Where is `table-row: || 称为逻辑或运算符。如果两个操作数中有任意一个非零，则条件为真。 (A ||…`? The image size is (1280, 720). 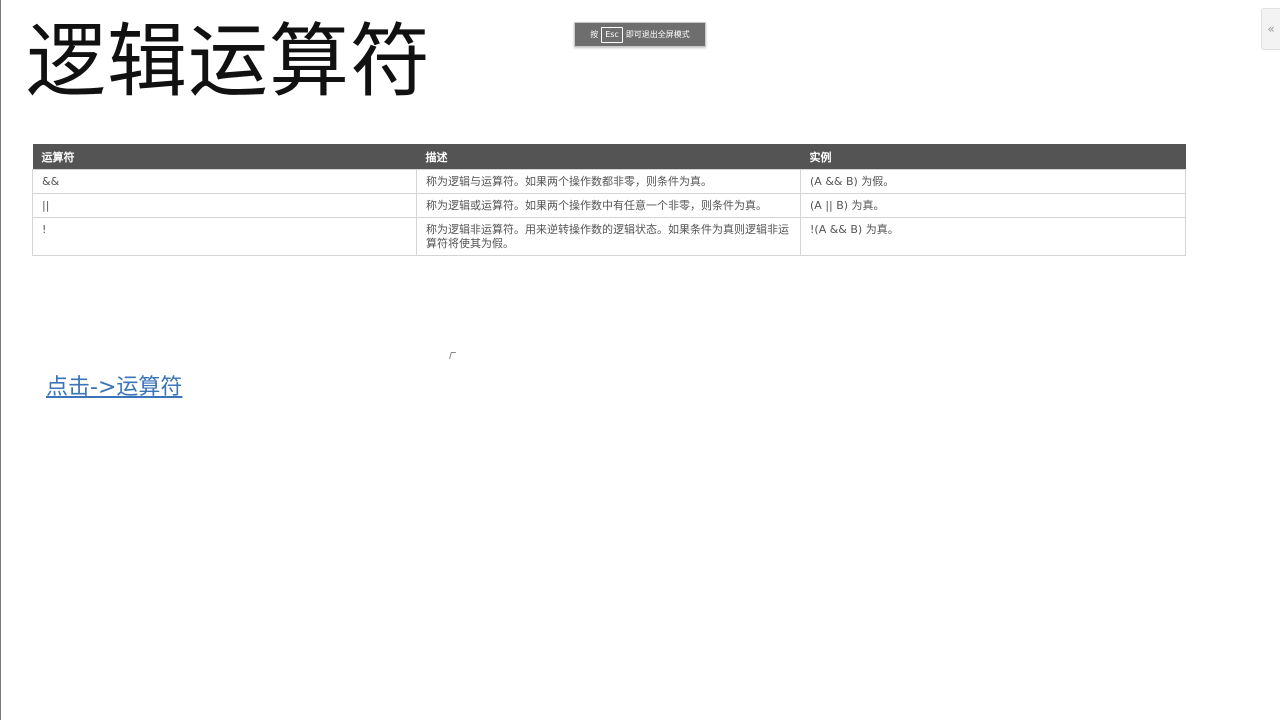 table-row: || 称为逻辑或运算符。如果两个操作数中有任意一个非零，则条件为真。 (A ||… is located at coordinates (609, 205).